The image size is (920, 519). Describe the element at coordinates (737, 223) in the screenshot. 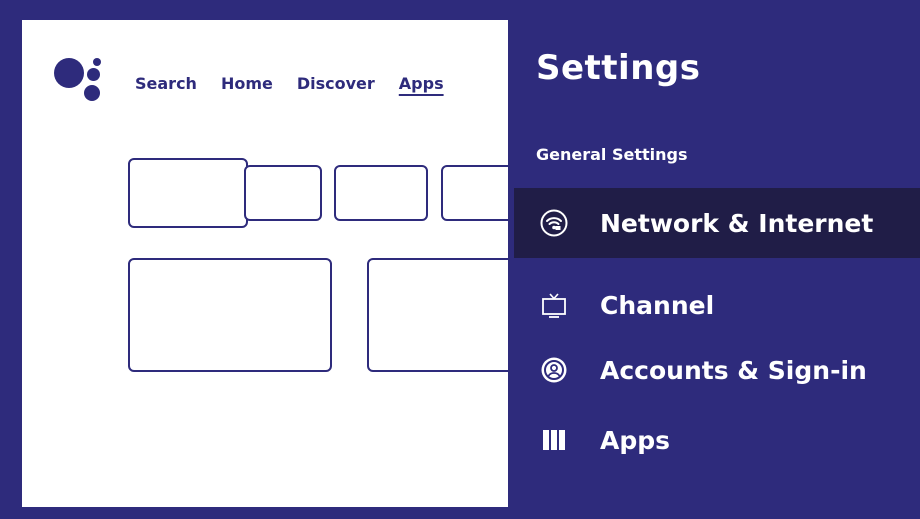

I see `menu-item-label: Network & Internet` at that location.